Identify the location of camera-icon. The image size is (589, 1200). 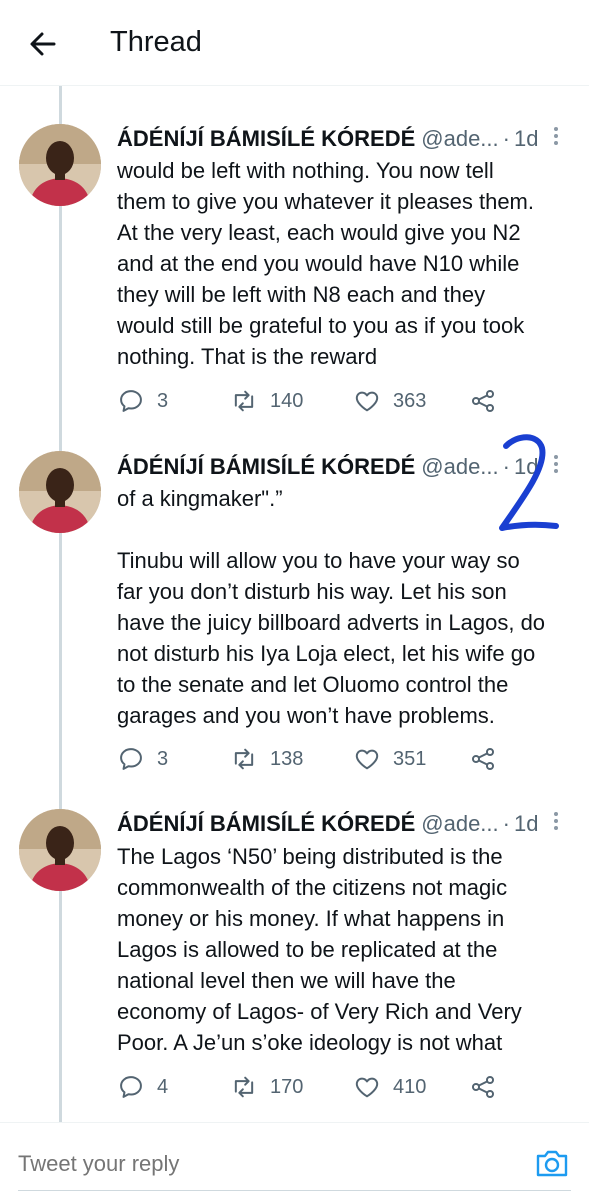
(552, 1163).